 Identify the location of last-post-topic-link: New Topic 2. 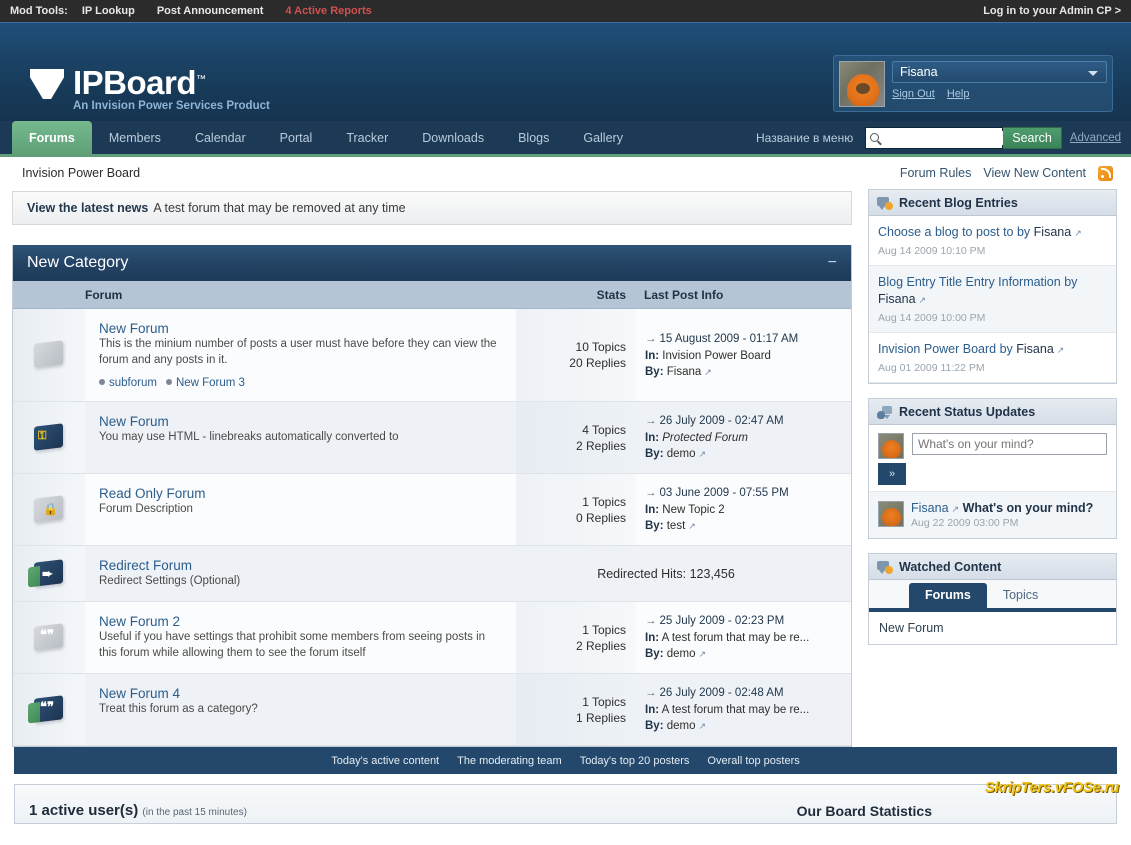
(693, 510).